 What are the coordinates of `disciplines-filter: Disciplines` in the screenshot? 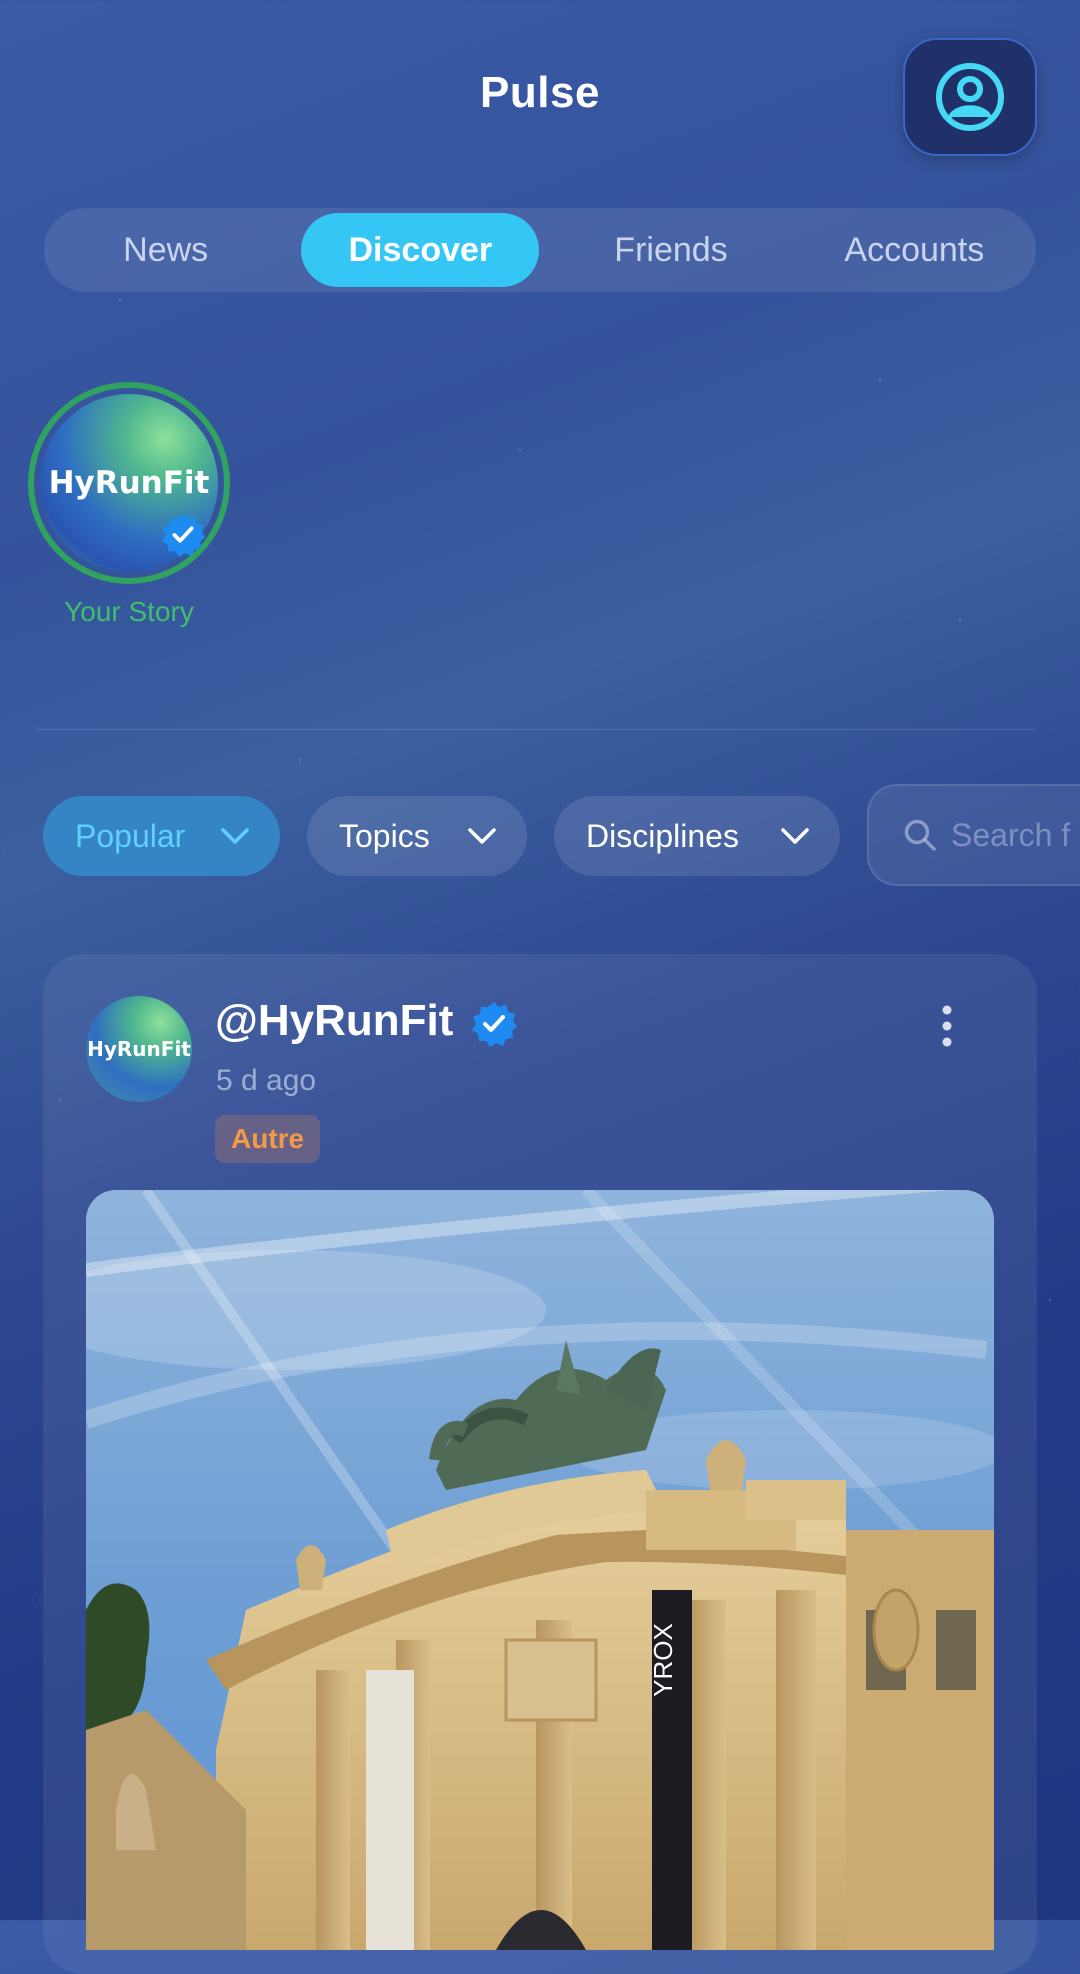 It's located at (697, 836).